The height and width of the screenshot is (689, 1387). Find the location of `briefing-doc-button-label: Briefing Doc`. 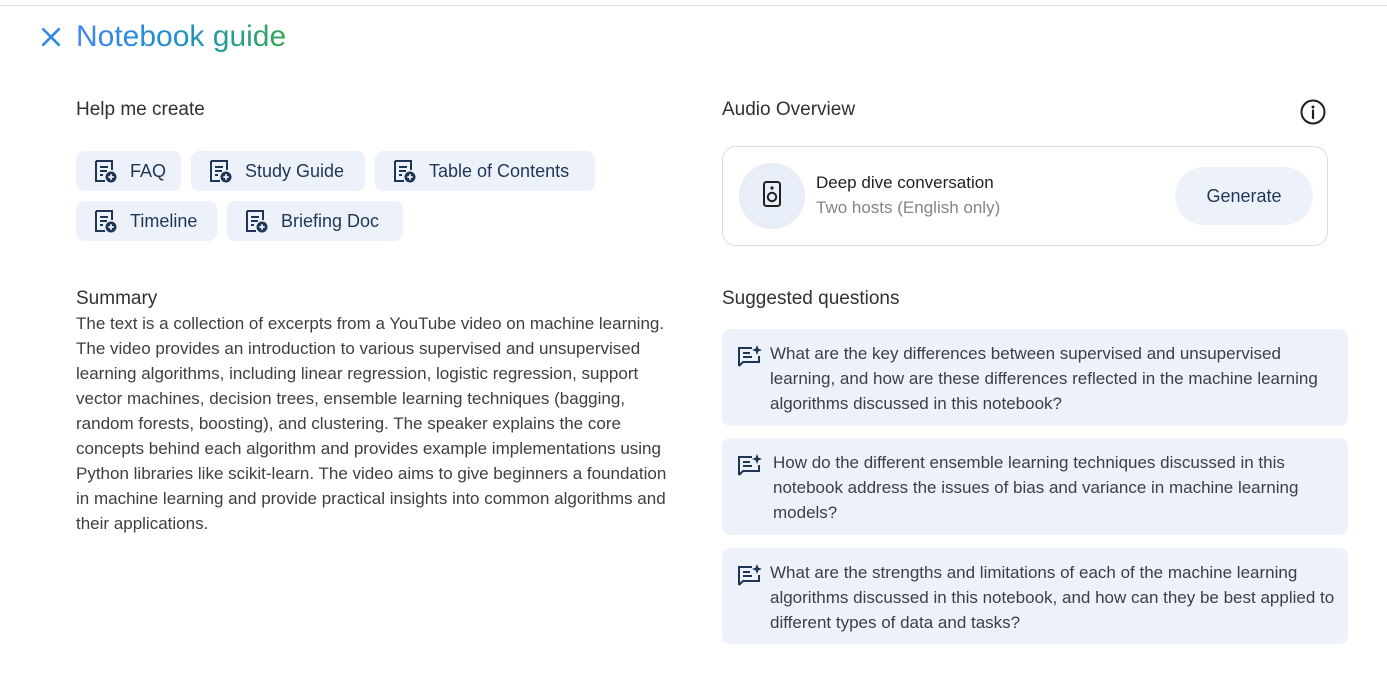

briefing-doc-button-label: Briefing Doc is located at coordinates (330, 220).